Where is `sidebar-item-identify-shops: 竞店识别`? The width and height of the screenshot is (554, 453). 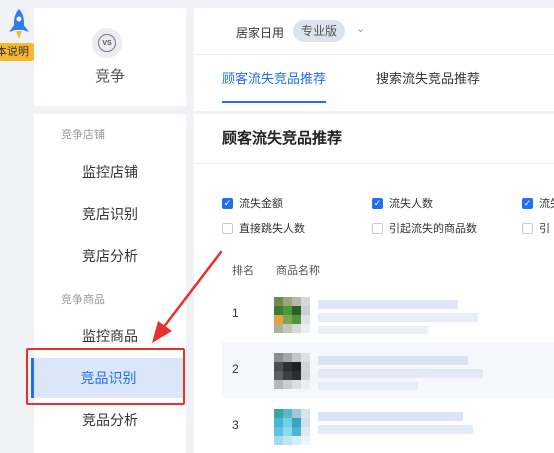
sidebar-item-identify-shops: 竞店识别 is located at coordinates (110, 214).